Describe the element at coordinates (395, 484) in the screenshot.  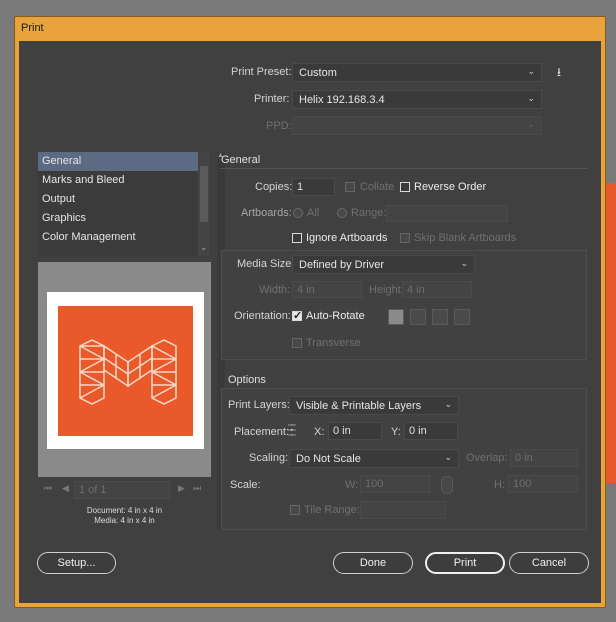
I see `w-input: 100` at that location.